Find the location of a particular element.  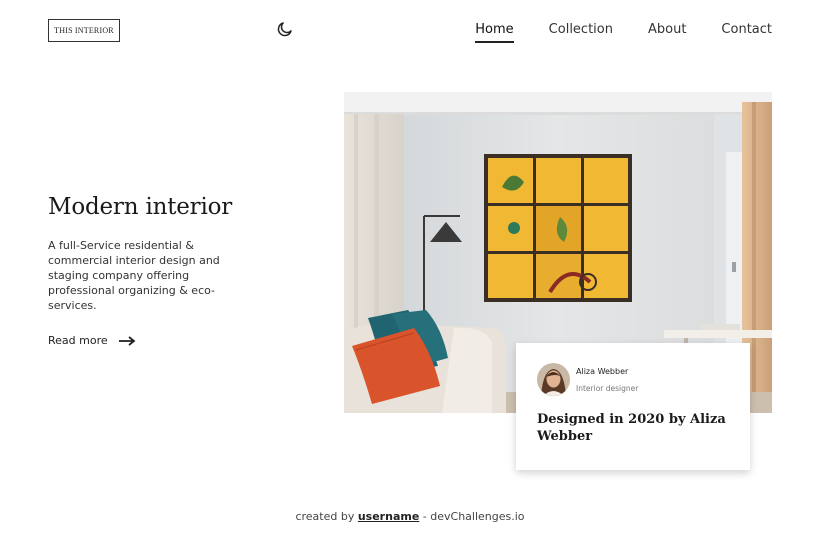

moon-icon is located at coordinates (285, 29).